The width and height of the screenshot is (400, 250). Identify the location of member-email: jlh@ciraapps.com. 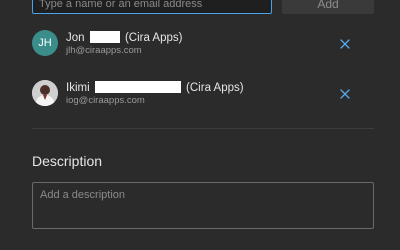
(104, 50).